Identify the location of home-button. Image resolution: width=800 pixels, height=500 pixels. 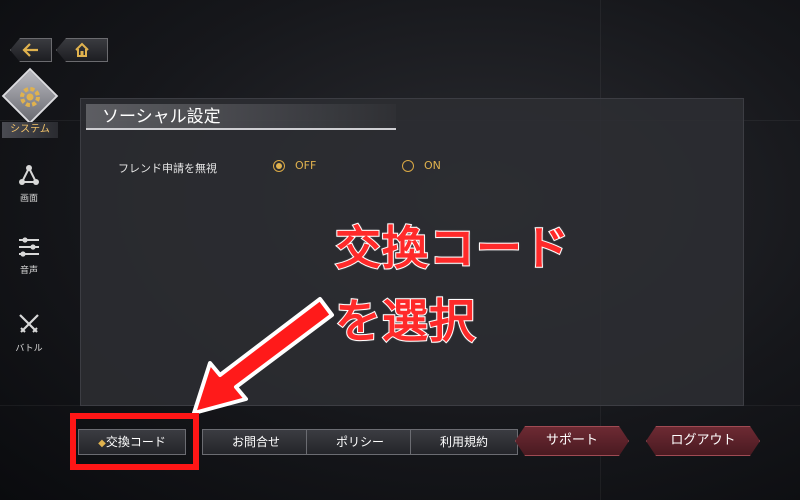
(82, 50).